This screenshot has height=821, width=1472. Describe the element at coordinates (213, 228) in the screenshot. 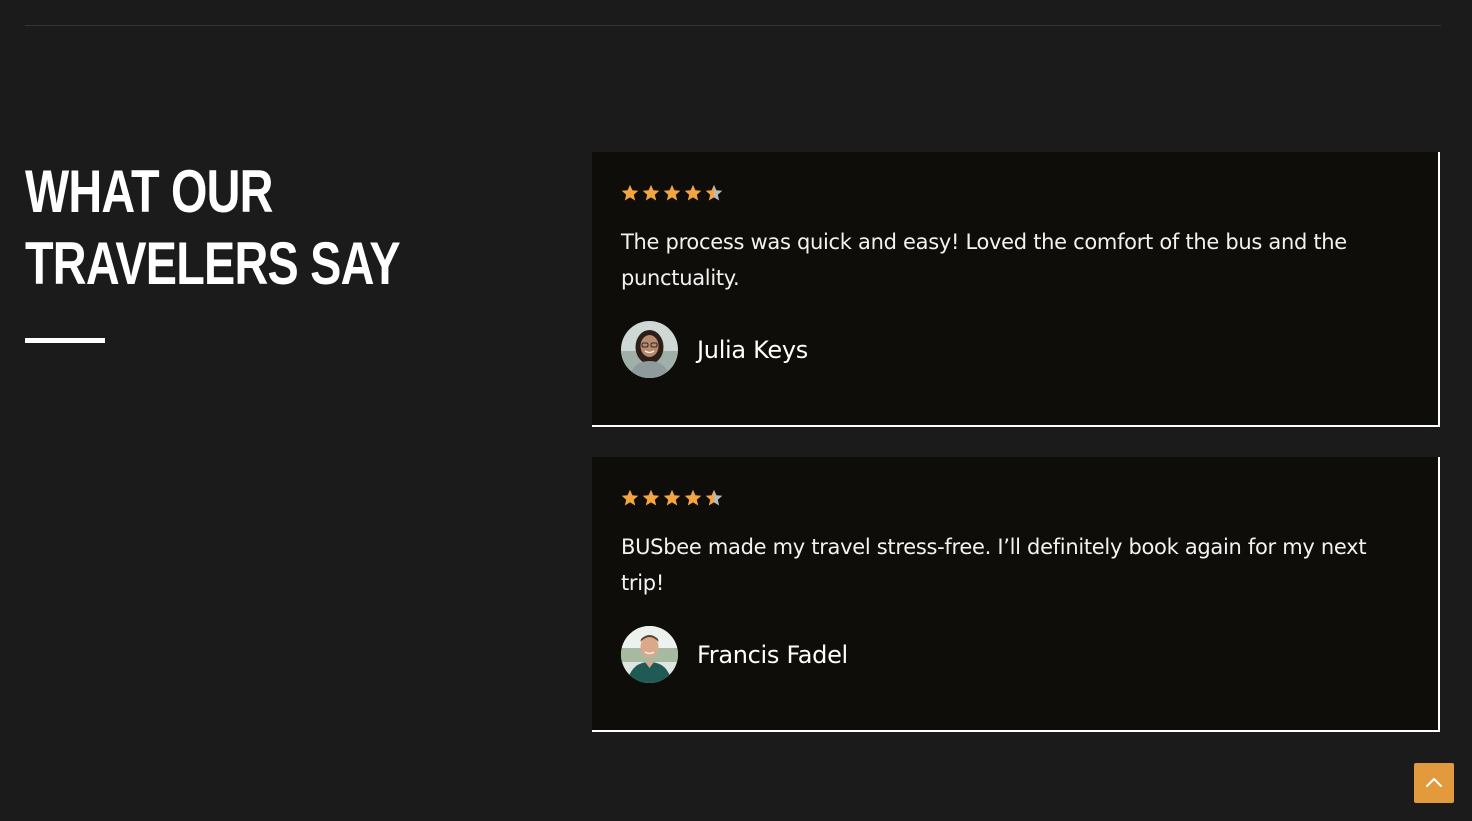

I see `section-heading: WHAT OUR TRAVELERS SAY` at that location.